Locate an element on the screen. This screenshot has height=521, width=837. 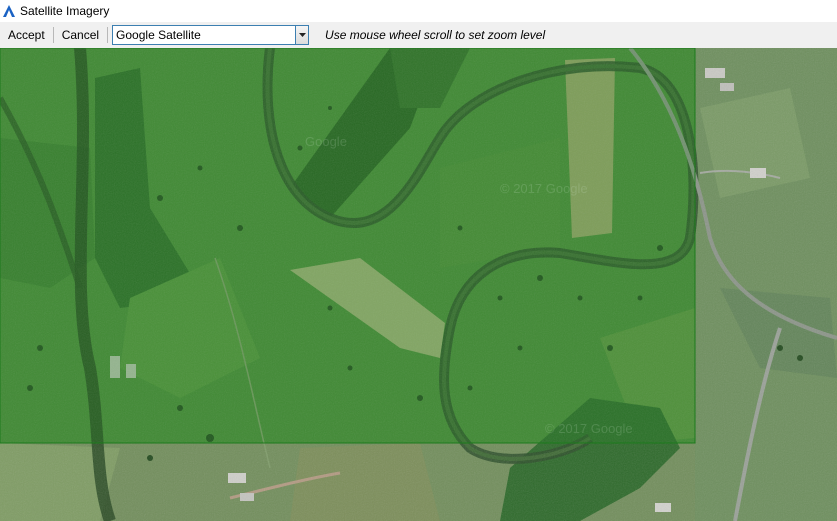
toolbar-separator is located at coordinates (108, 35).